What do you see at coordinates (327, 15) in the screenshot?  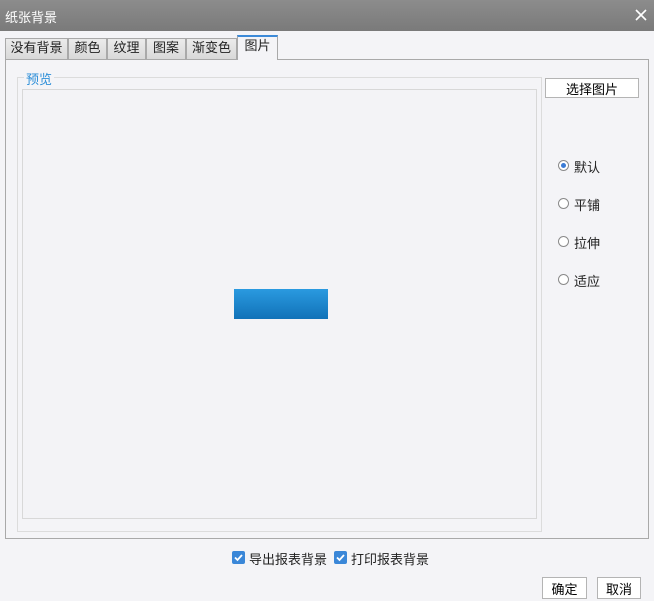 I see `title-bar: 纸张背景` at bounding box center [327, 15].